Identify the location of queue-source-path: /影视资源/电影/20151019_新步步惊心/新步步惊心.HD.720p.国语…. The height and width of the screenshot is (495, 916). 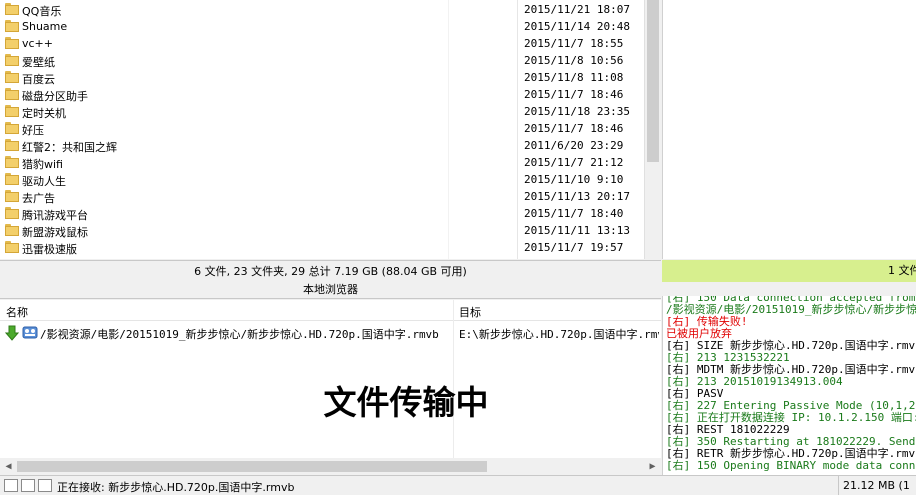
(239, 334).